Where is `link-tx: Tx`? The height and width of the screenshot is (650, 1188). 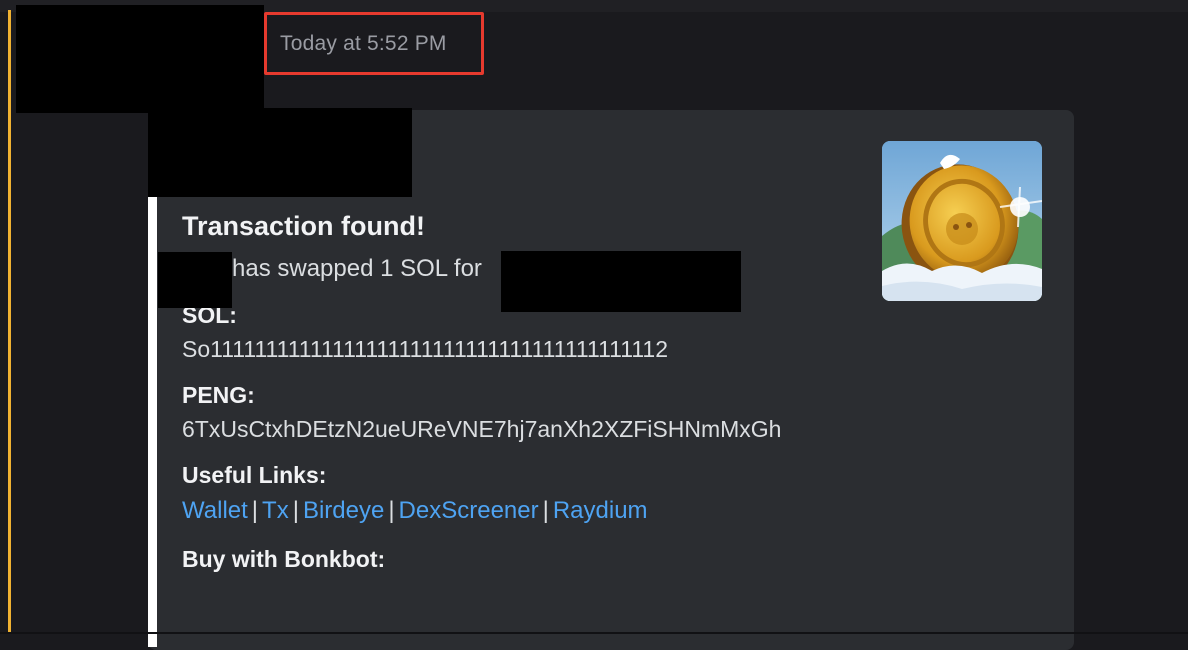
link-tx: Tx is located at coordinates (275, 510).